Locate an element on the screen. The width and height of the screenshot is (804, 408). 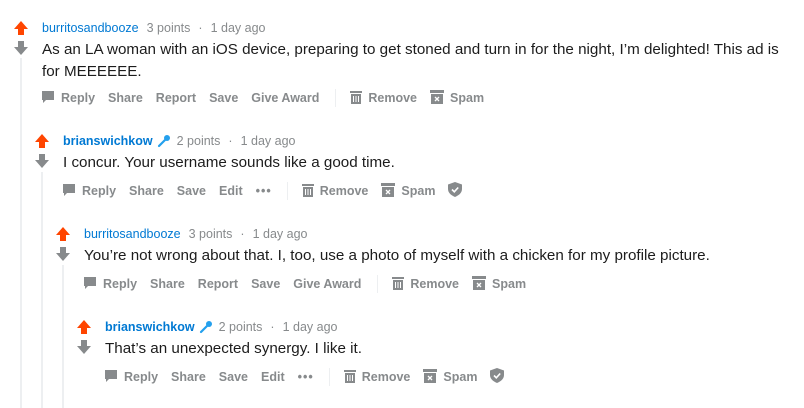
microphone-icon is located at coordinates (206, 327).